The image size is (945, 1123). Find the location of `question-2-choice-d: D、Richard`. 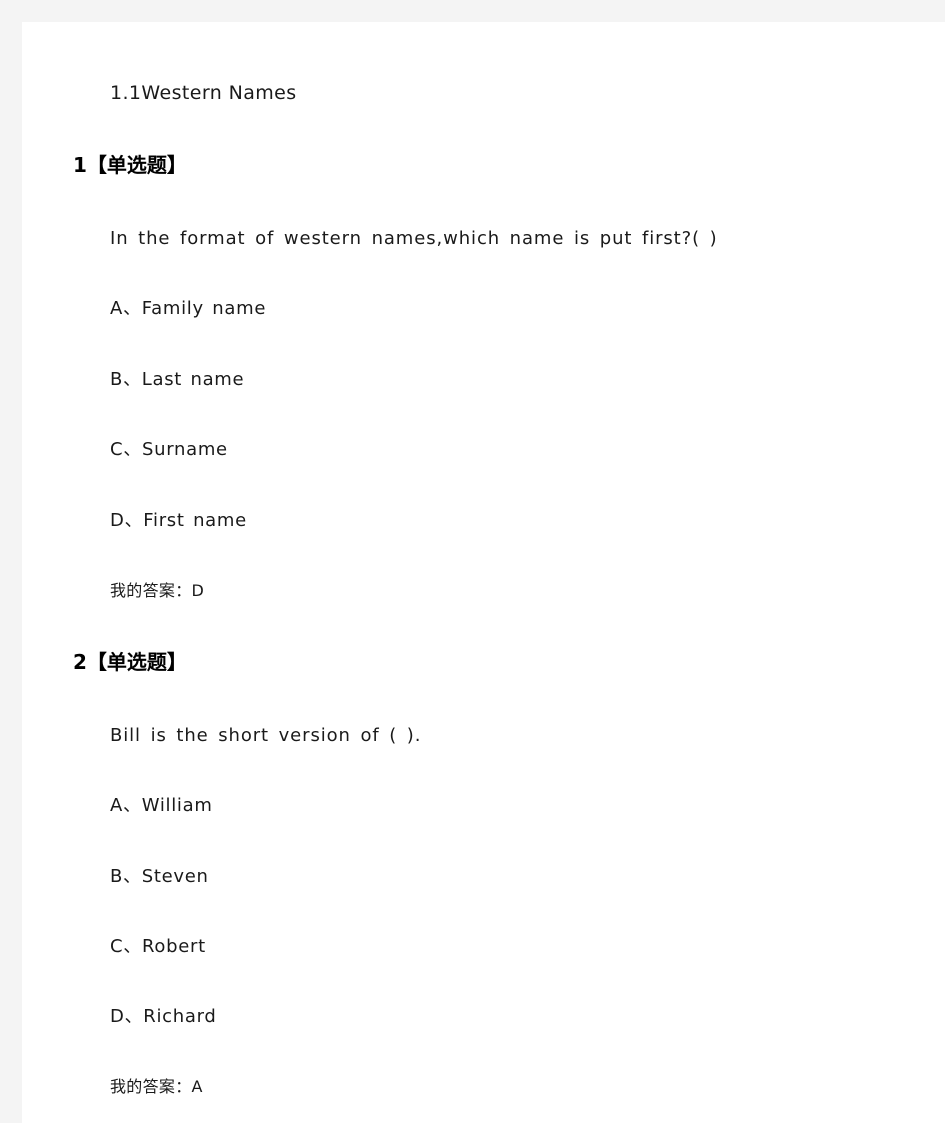

question-2-choice-d: D、Richard is located at coordinates (163, 1017).